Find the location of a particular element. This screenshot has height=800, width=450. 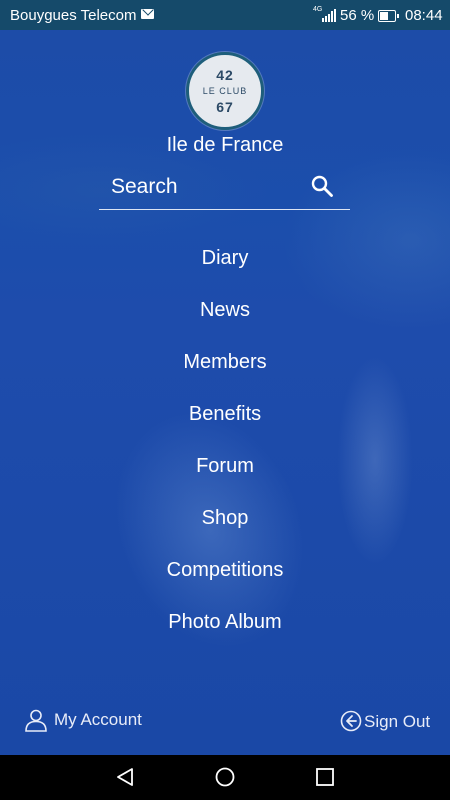

logo-club-text: LE CLUB is located at coordinates (225, 91).